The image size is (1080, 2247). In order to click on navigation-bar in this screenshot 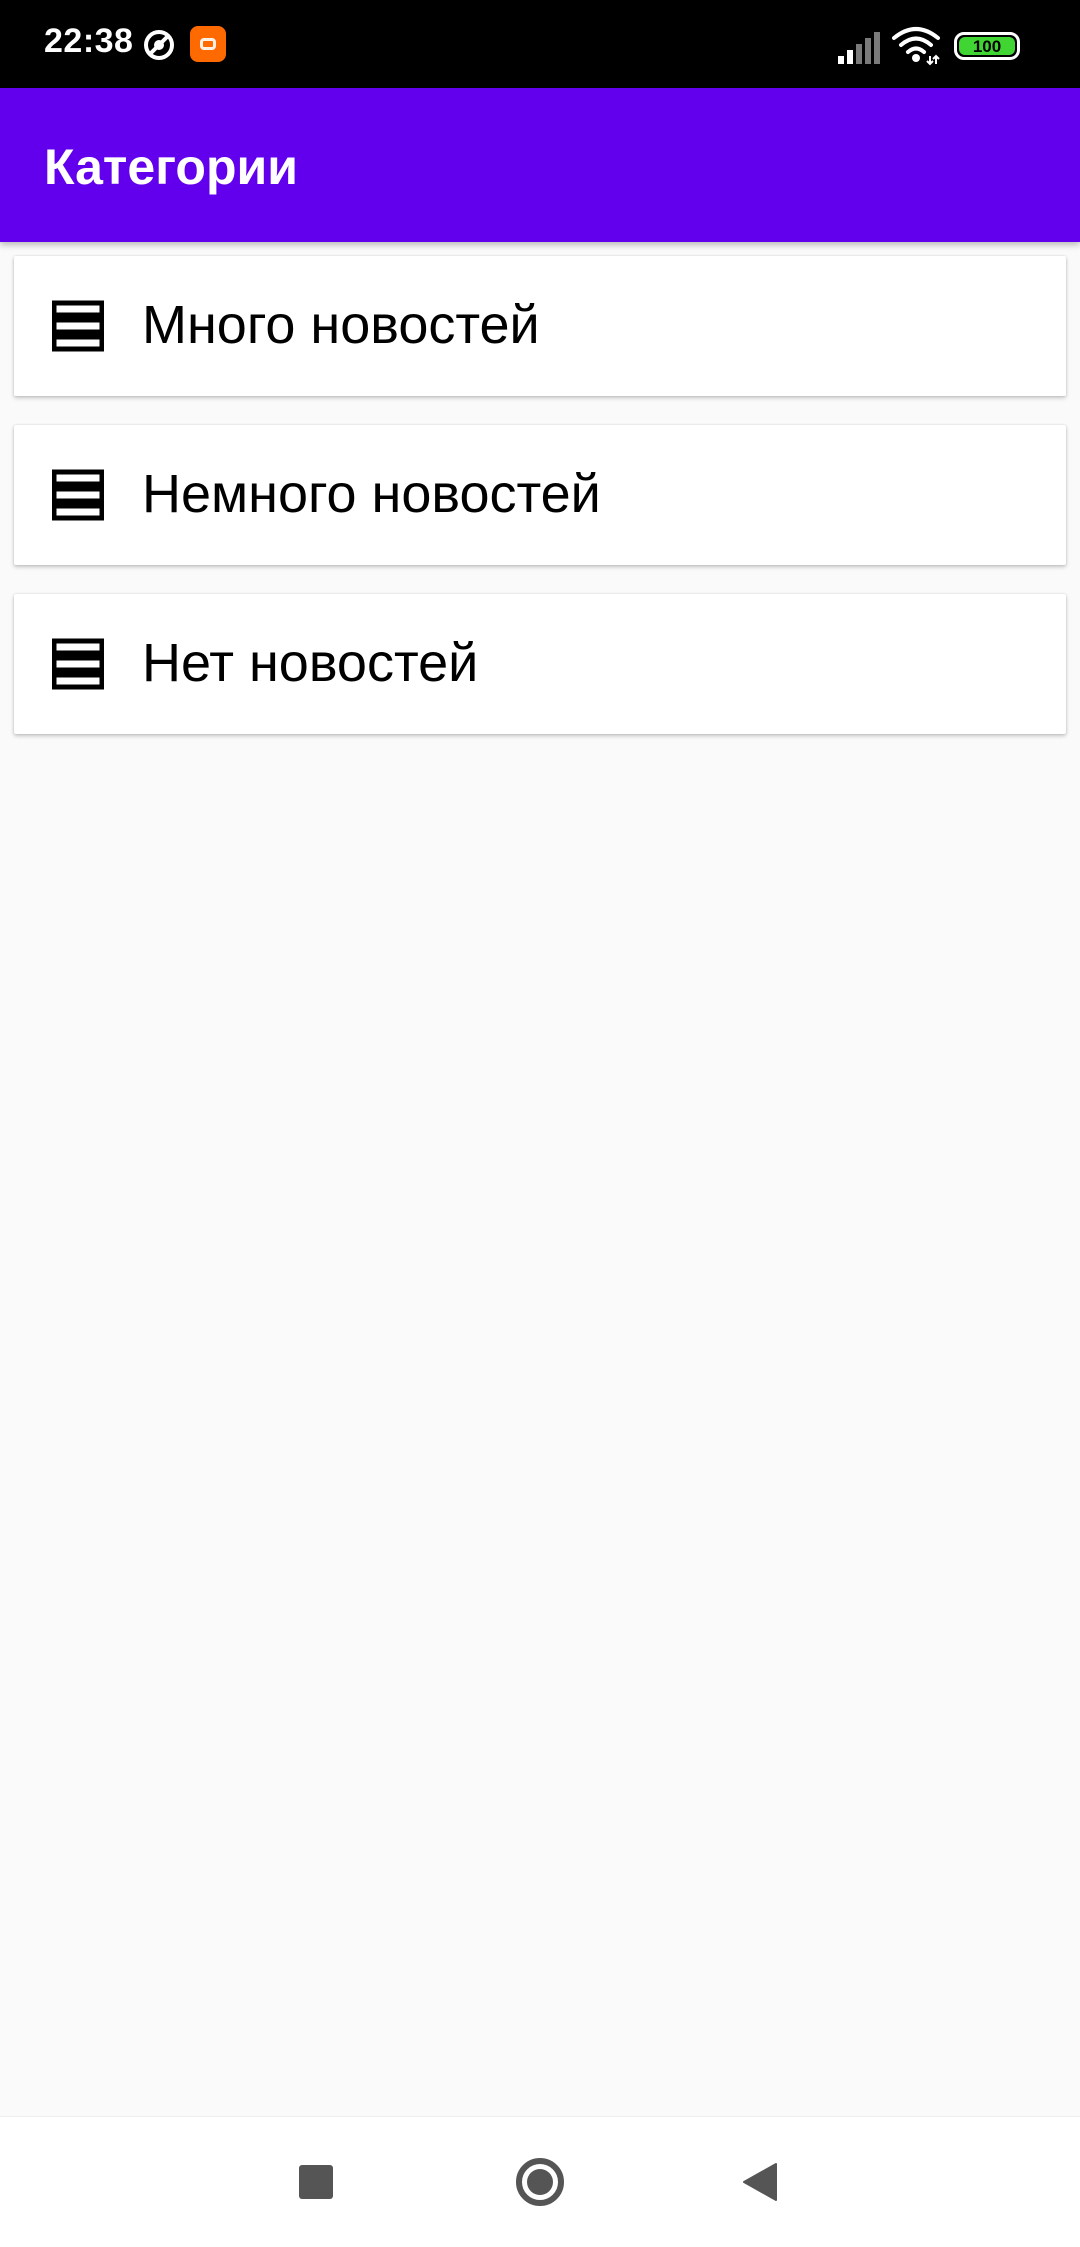, I will do `click(540, 2181)`.